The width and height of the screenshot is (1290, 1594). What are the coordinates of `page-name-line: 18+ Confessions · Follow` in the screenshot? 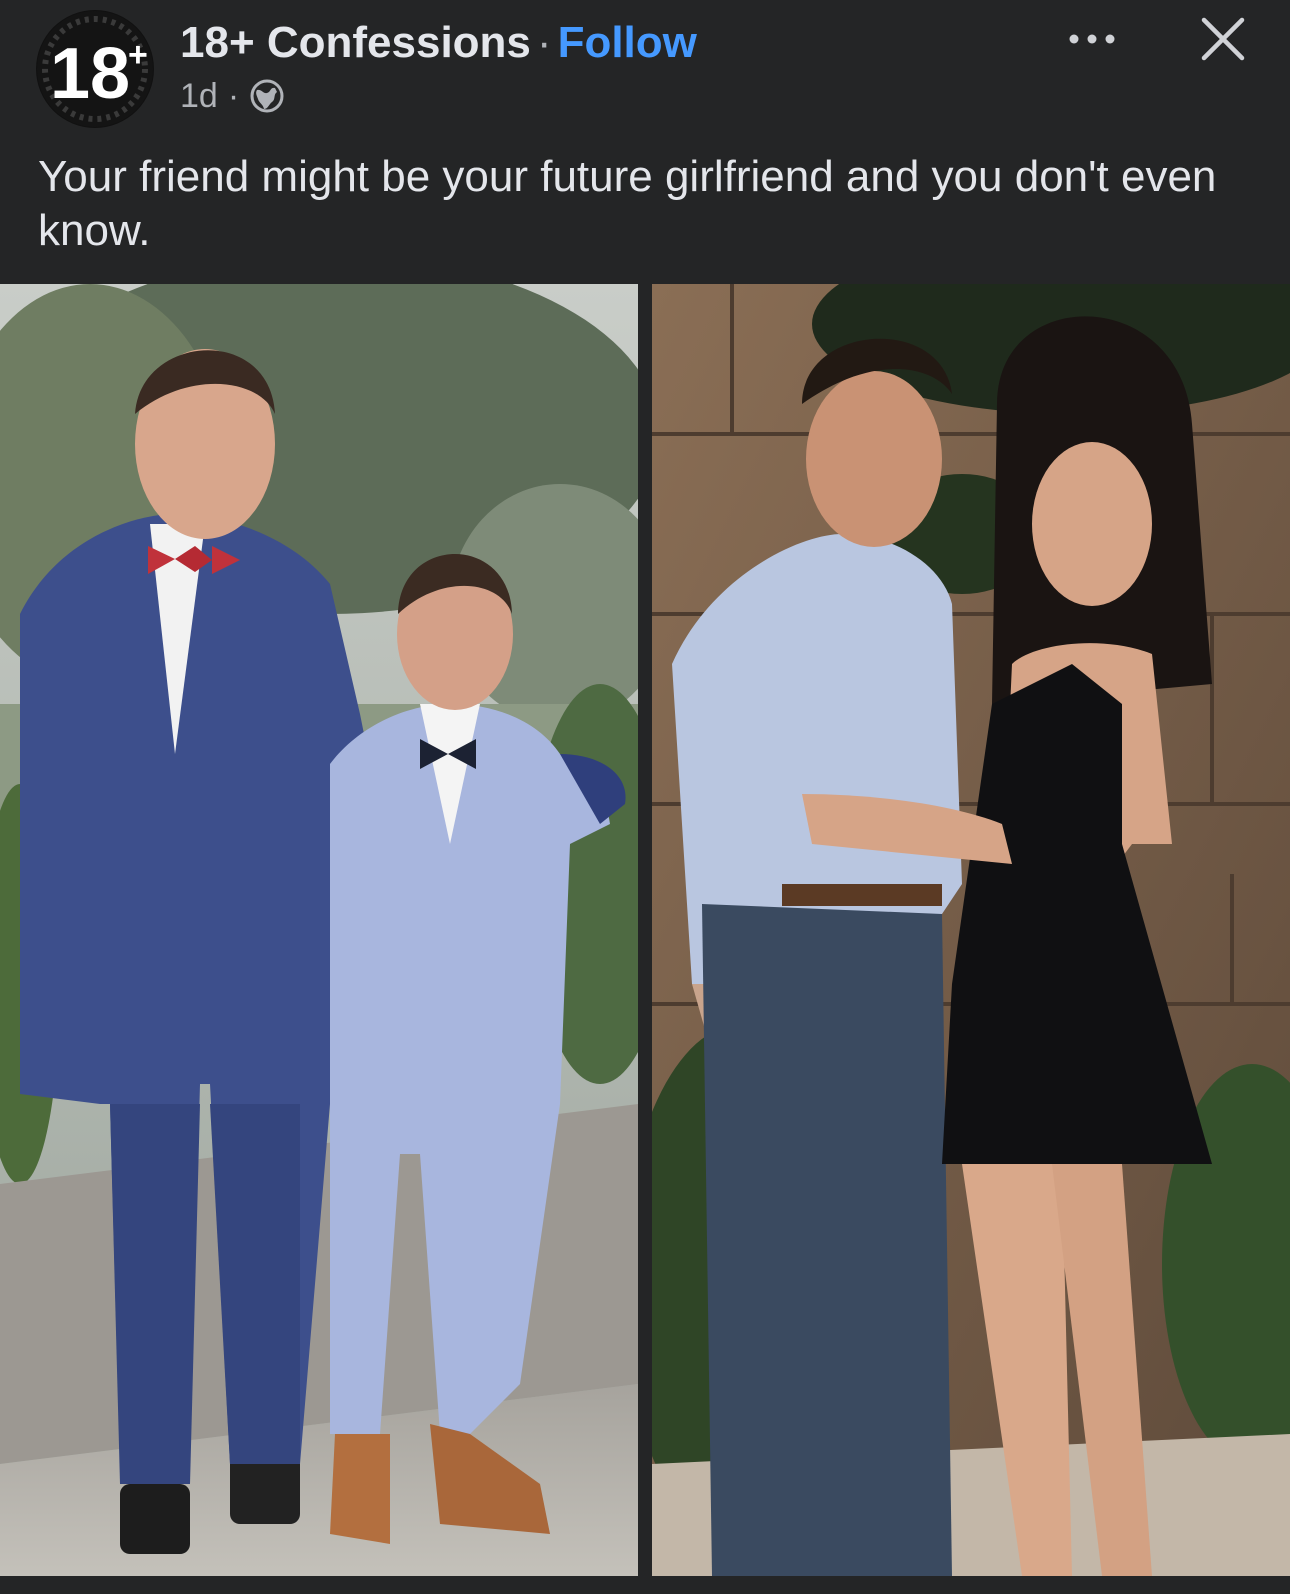 It's located at (438, 43).